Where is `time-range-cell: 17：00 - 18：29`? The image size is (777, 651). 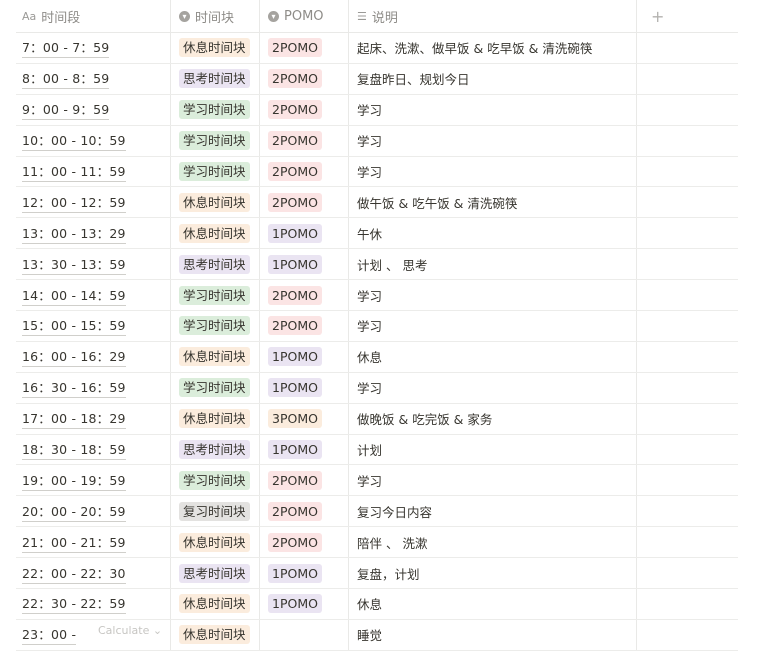
time-range-cell: 17：00 - 18：29 is located at coordinates (93, 418).